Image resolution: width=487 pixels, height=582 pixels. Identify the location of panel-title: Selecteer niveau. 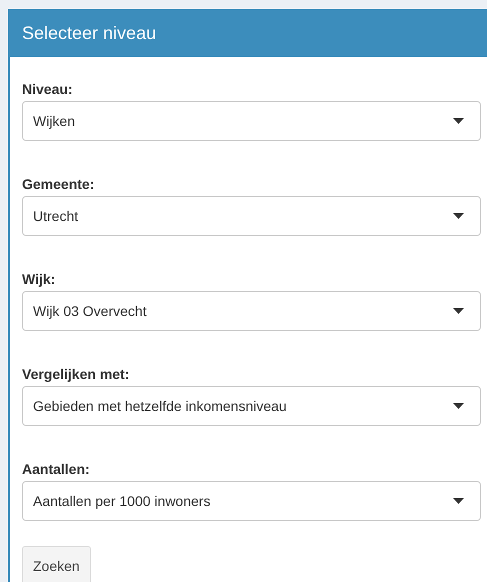
(89, 33).